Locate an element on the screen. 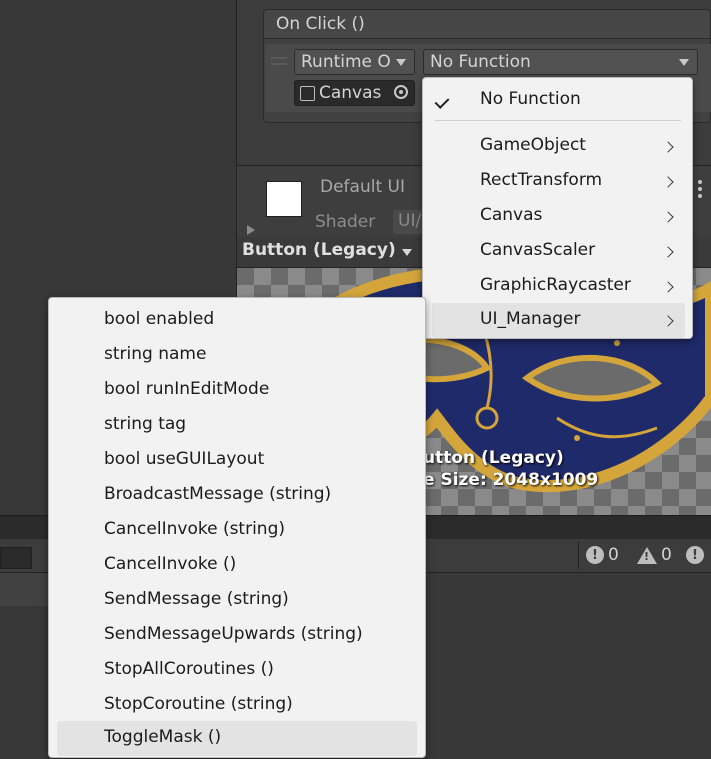  shader-value: UI/ is located at coordinates (410, 221).